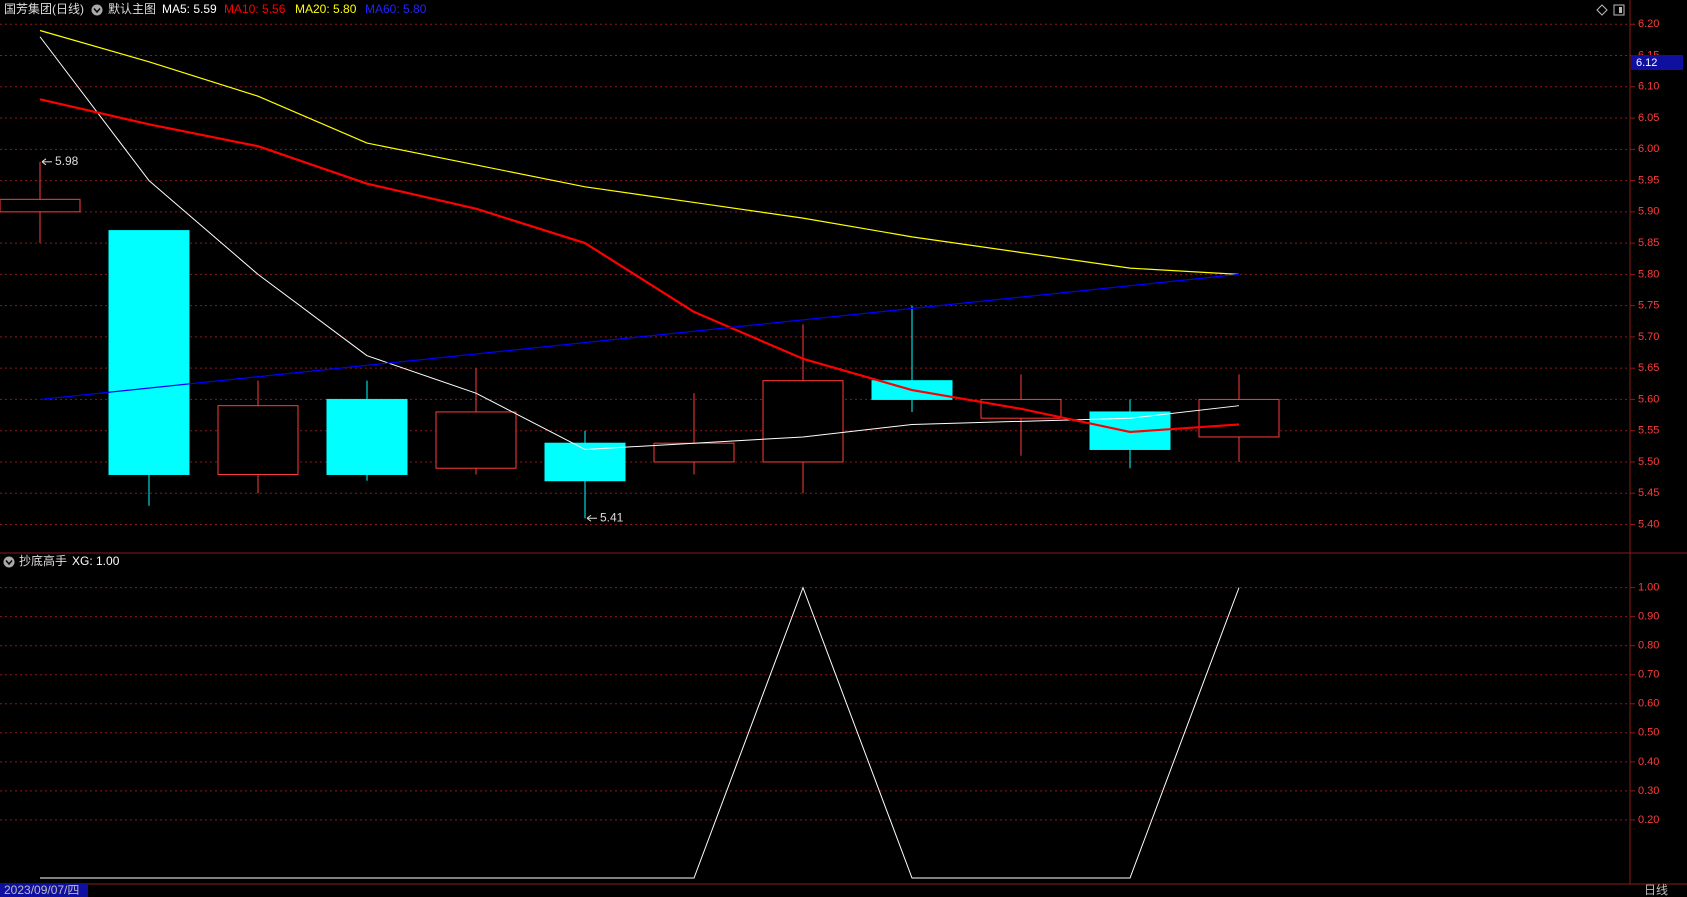  I want to click on date-label: 2023/09/07/四, so click(41, 890).